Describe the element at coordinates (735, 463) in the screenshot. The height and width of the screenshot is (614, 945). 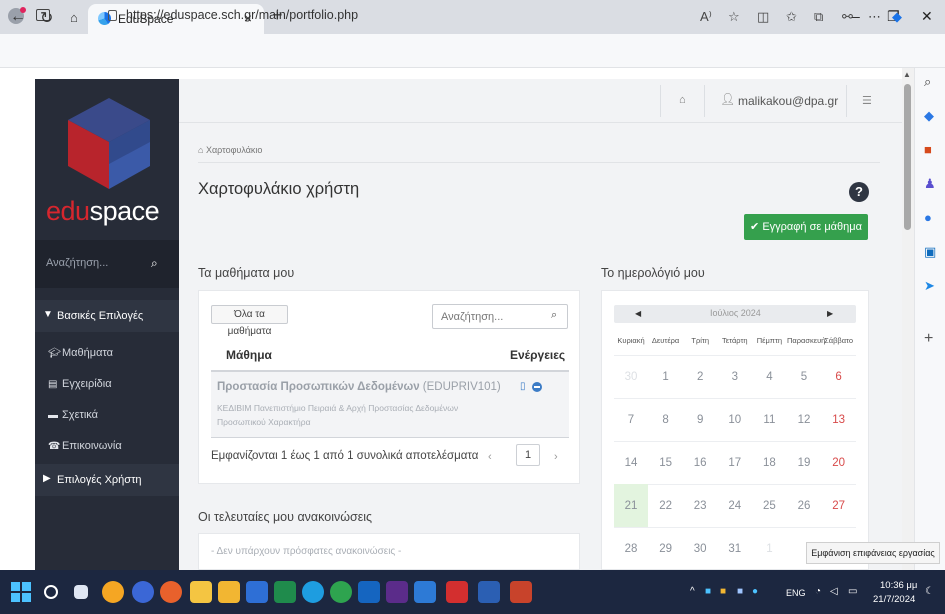
I see `calendar-day: 17` at that location.